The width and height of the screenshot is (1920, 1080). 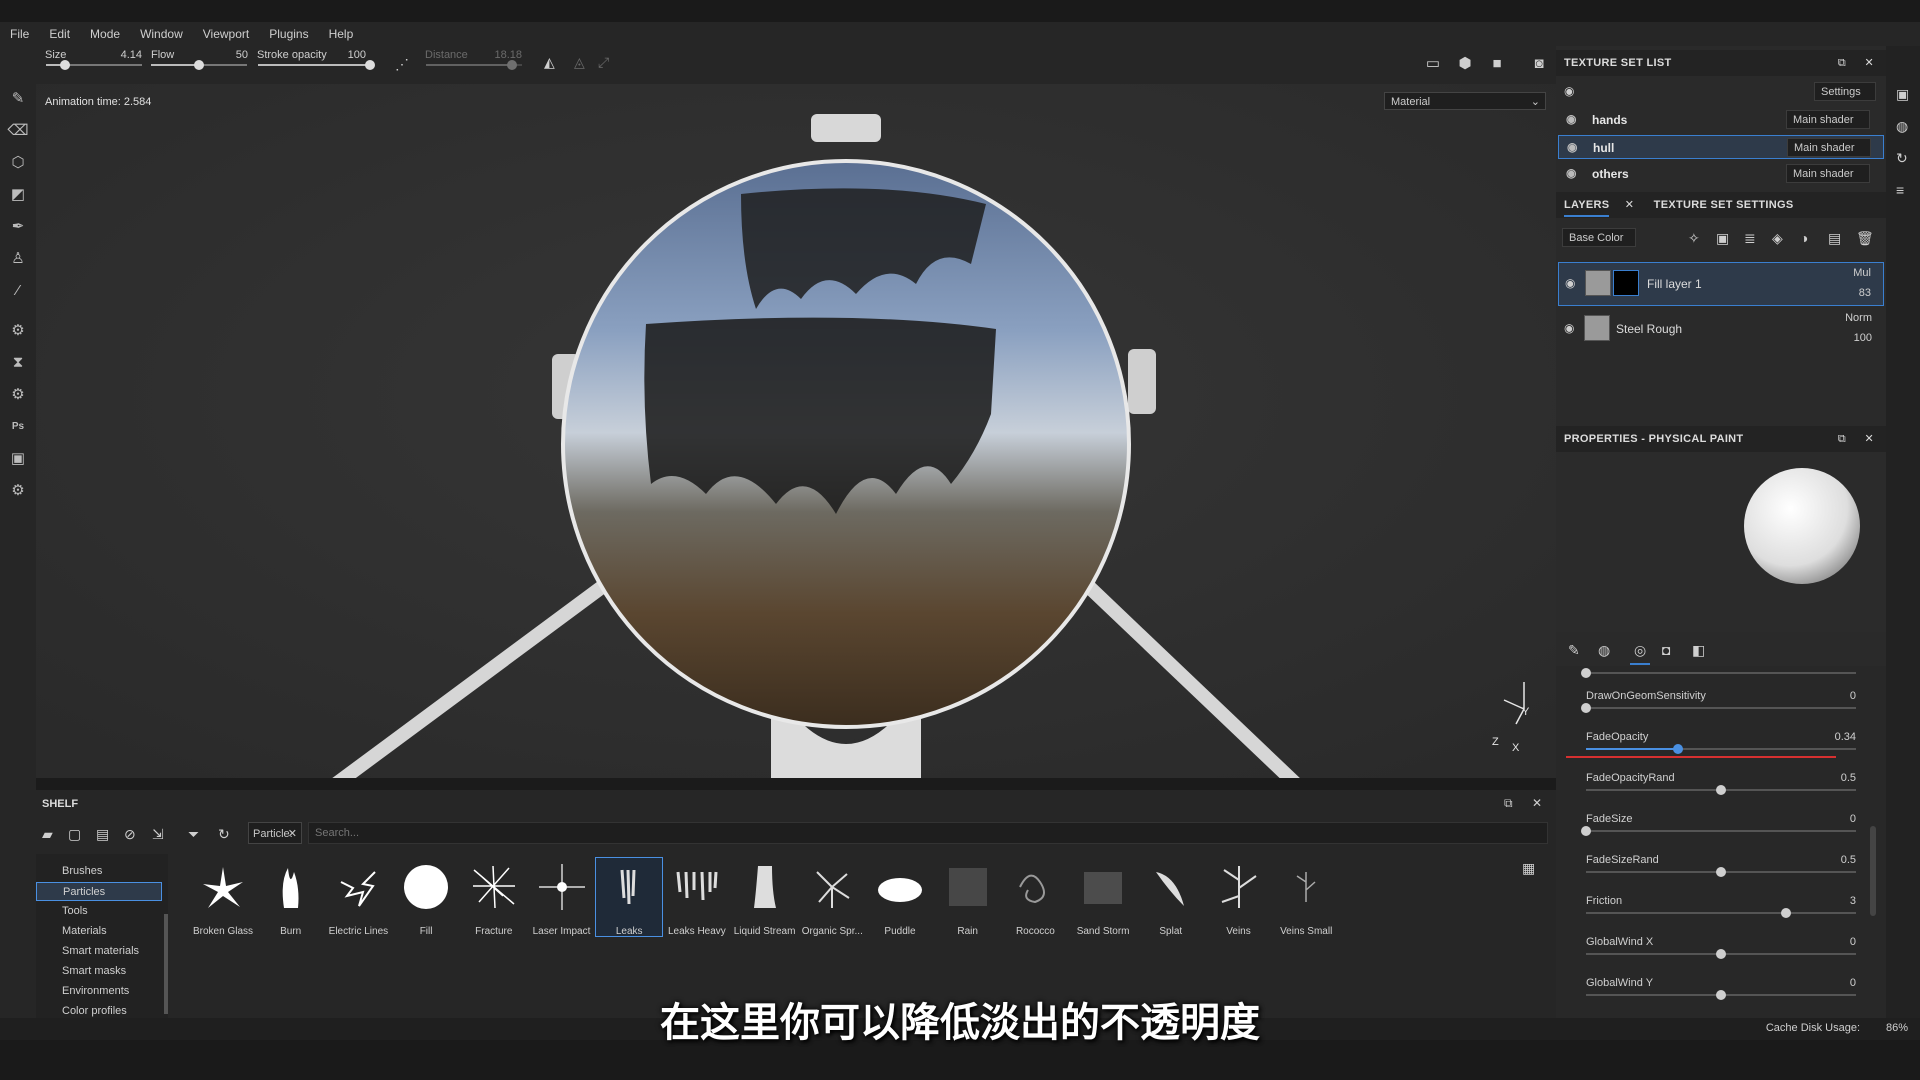 I want to click on menu-window: Window, so click(x=161, y=34).